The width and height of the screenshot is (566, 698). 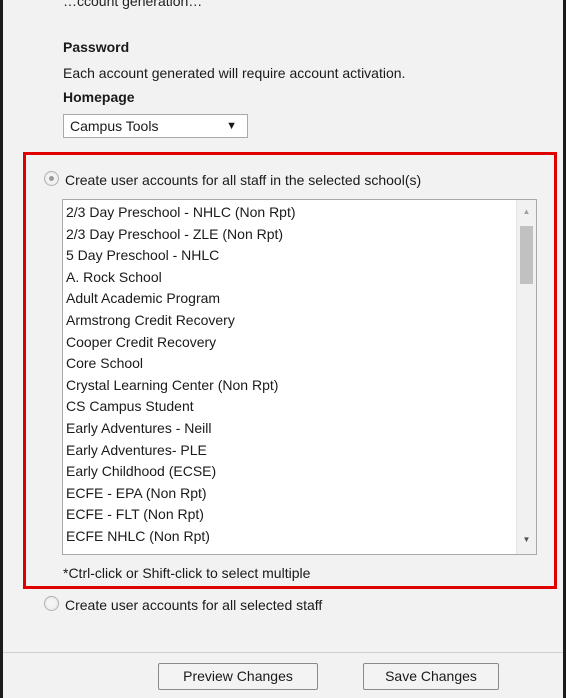 What do you see at coordinates (526, 377) in the screenshot?
I see `listbox-scrollbar: ▲ ▼` at bounding box center [526, 377].